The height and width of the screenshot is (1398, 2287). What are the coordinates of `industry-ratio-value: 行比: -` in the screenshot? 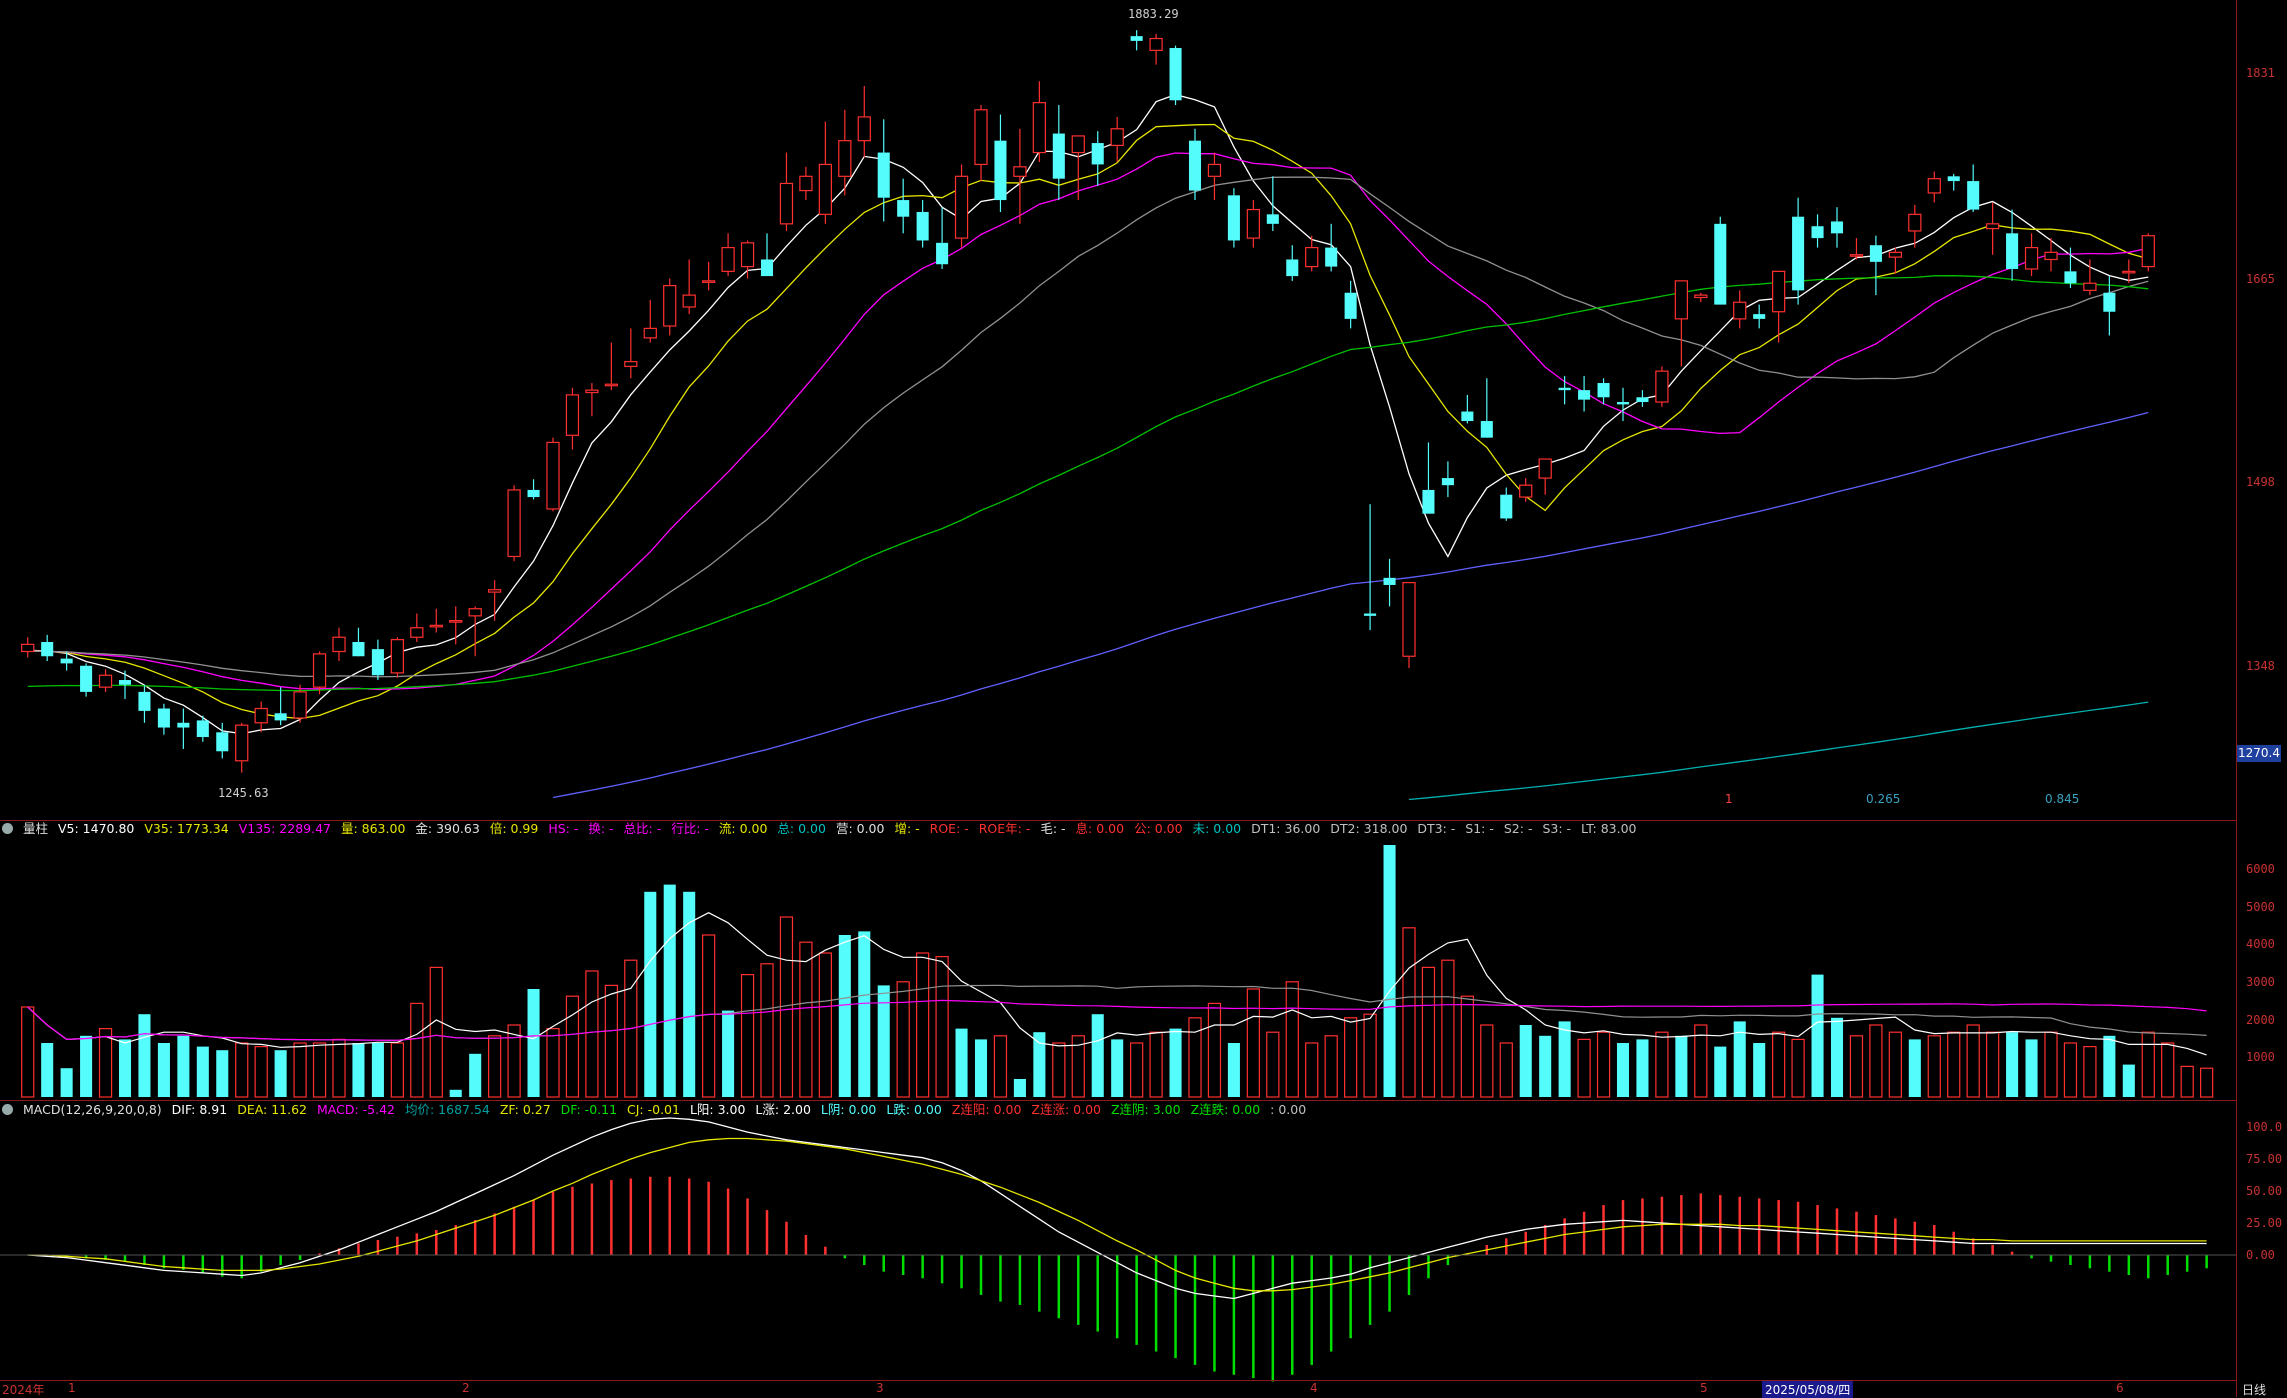 It's located at (690, 828).